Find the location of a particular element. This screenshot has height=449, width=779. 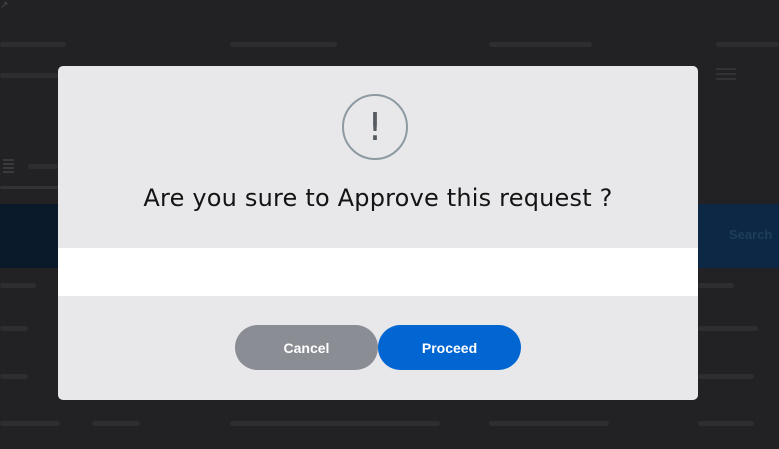

dialog-title: Are you sure to Approve this request ? is located at coordinates (378, 198).